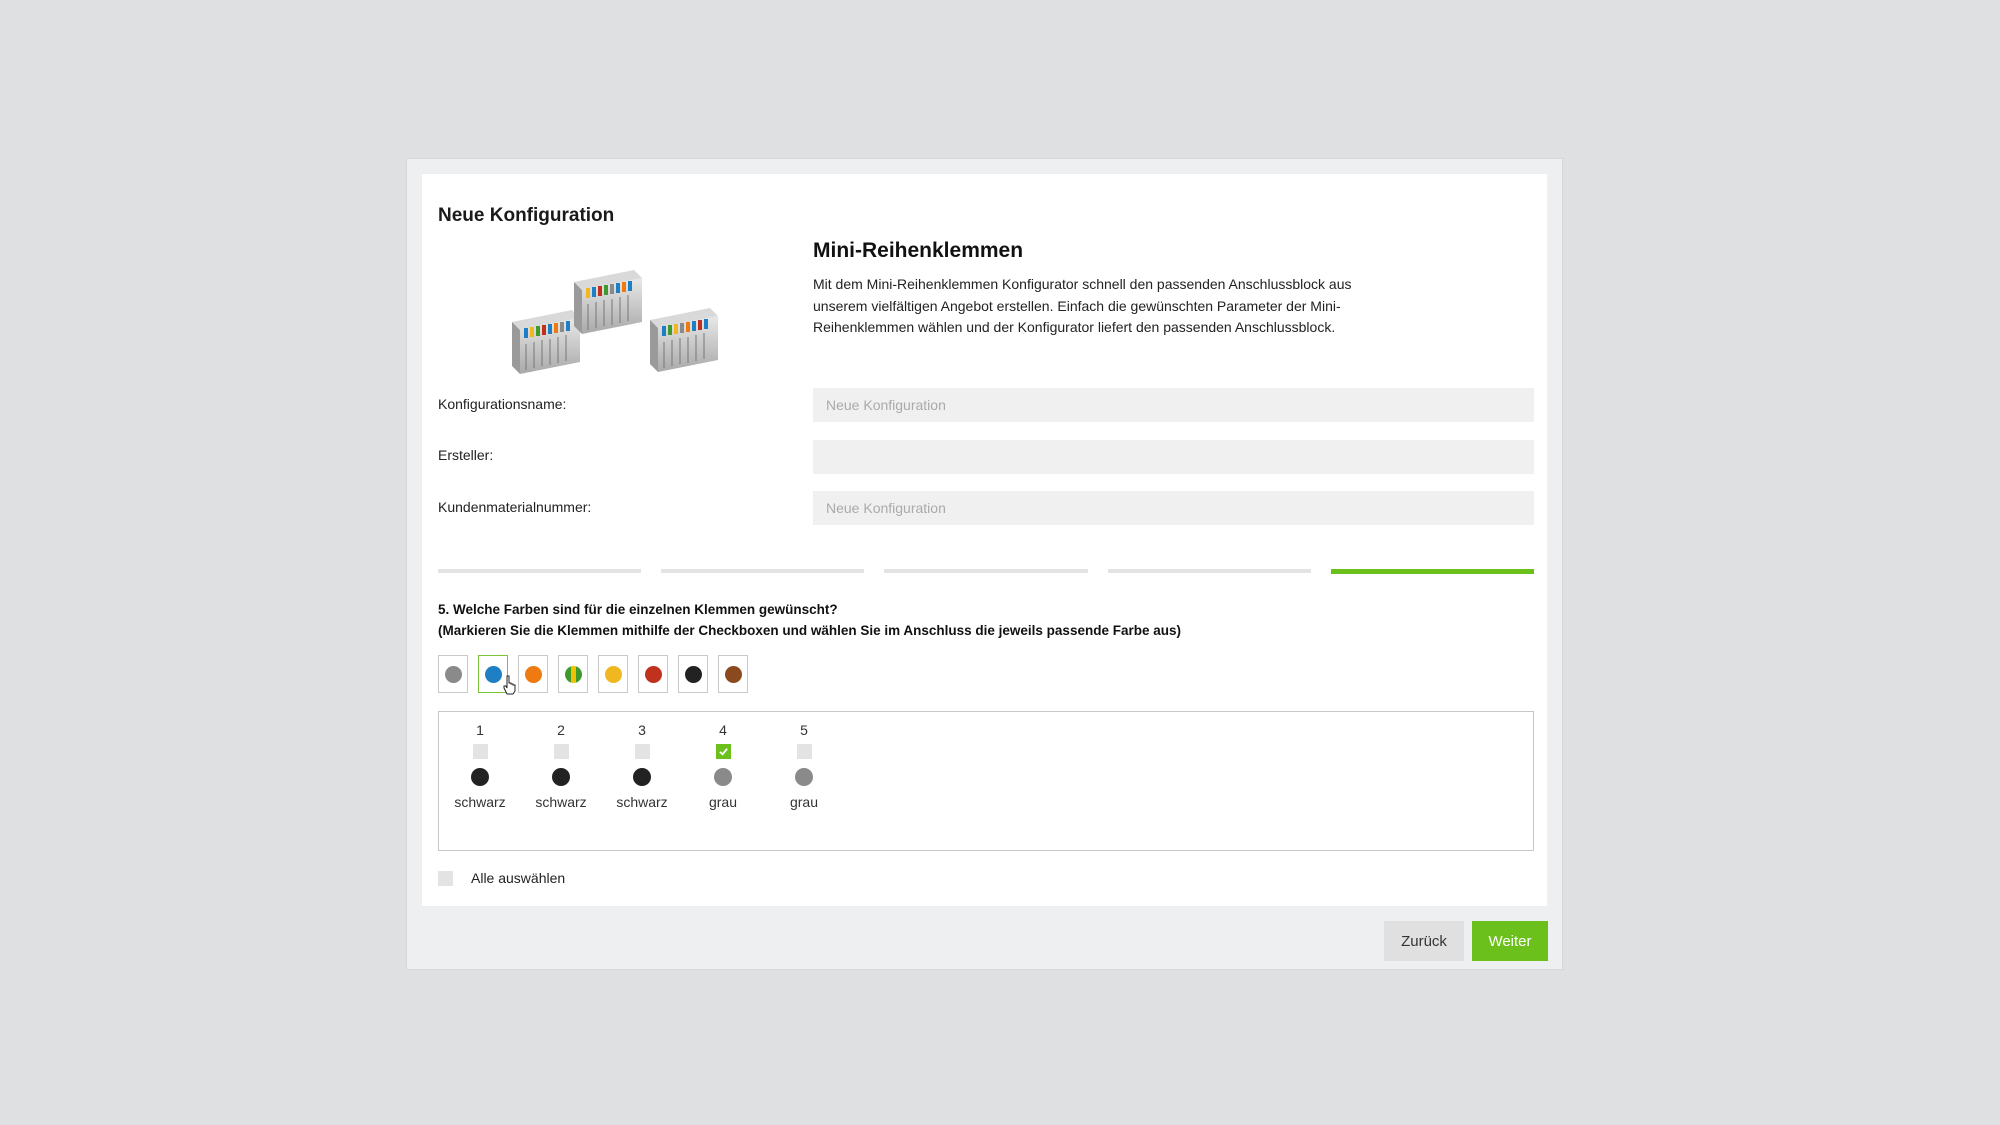 This screenshot has height=1125, width=2000. Describe the element at coordinates (723, 766) in the screenshot. I see `terminal-4: 4 grau` at that location.